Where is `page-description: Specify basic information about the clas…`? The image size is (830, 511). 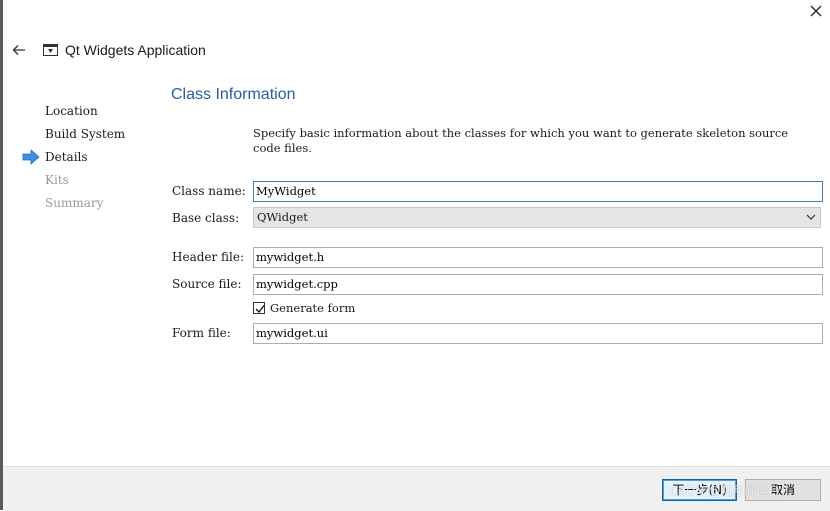 page-description: Specify basic information about the clas… is located at coordinates (521, 140).